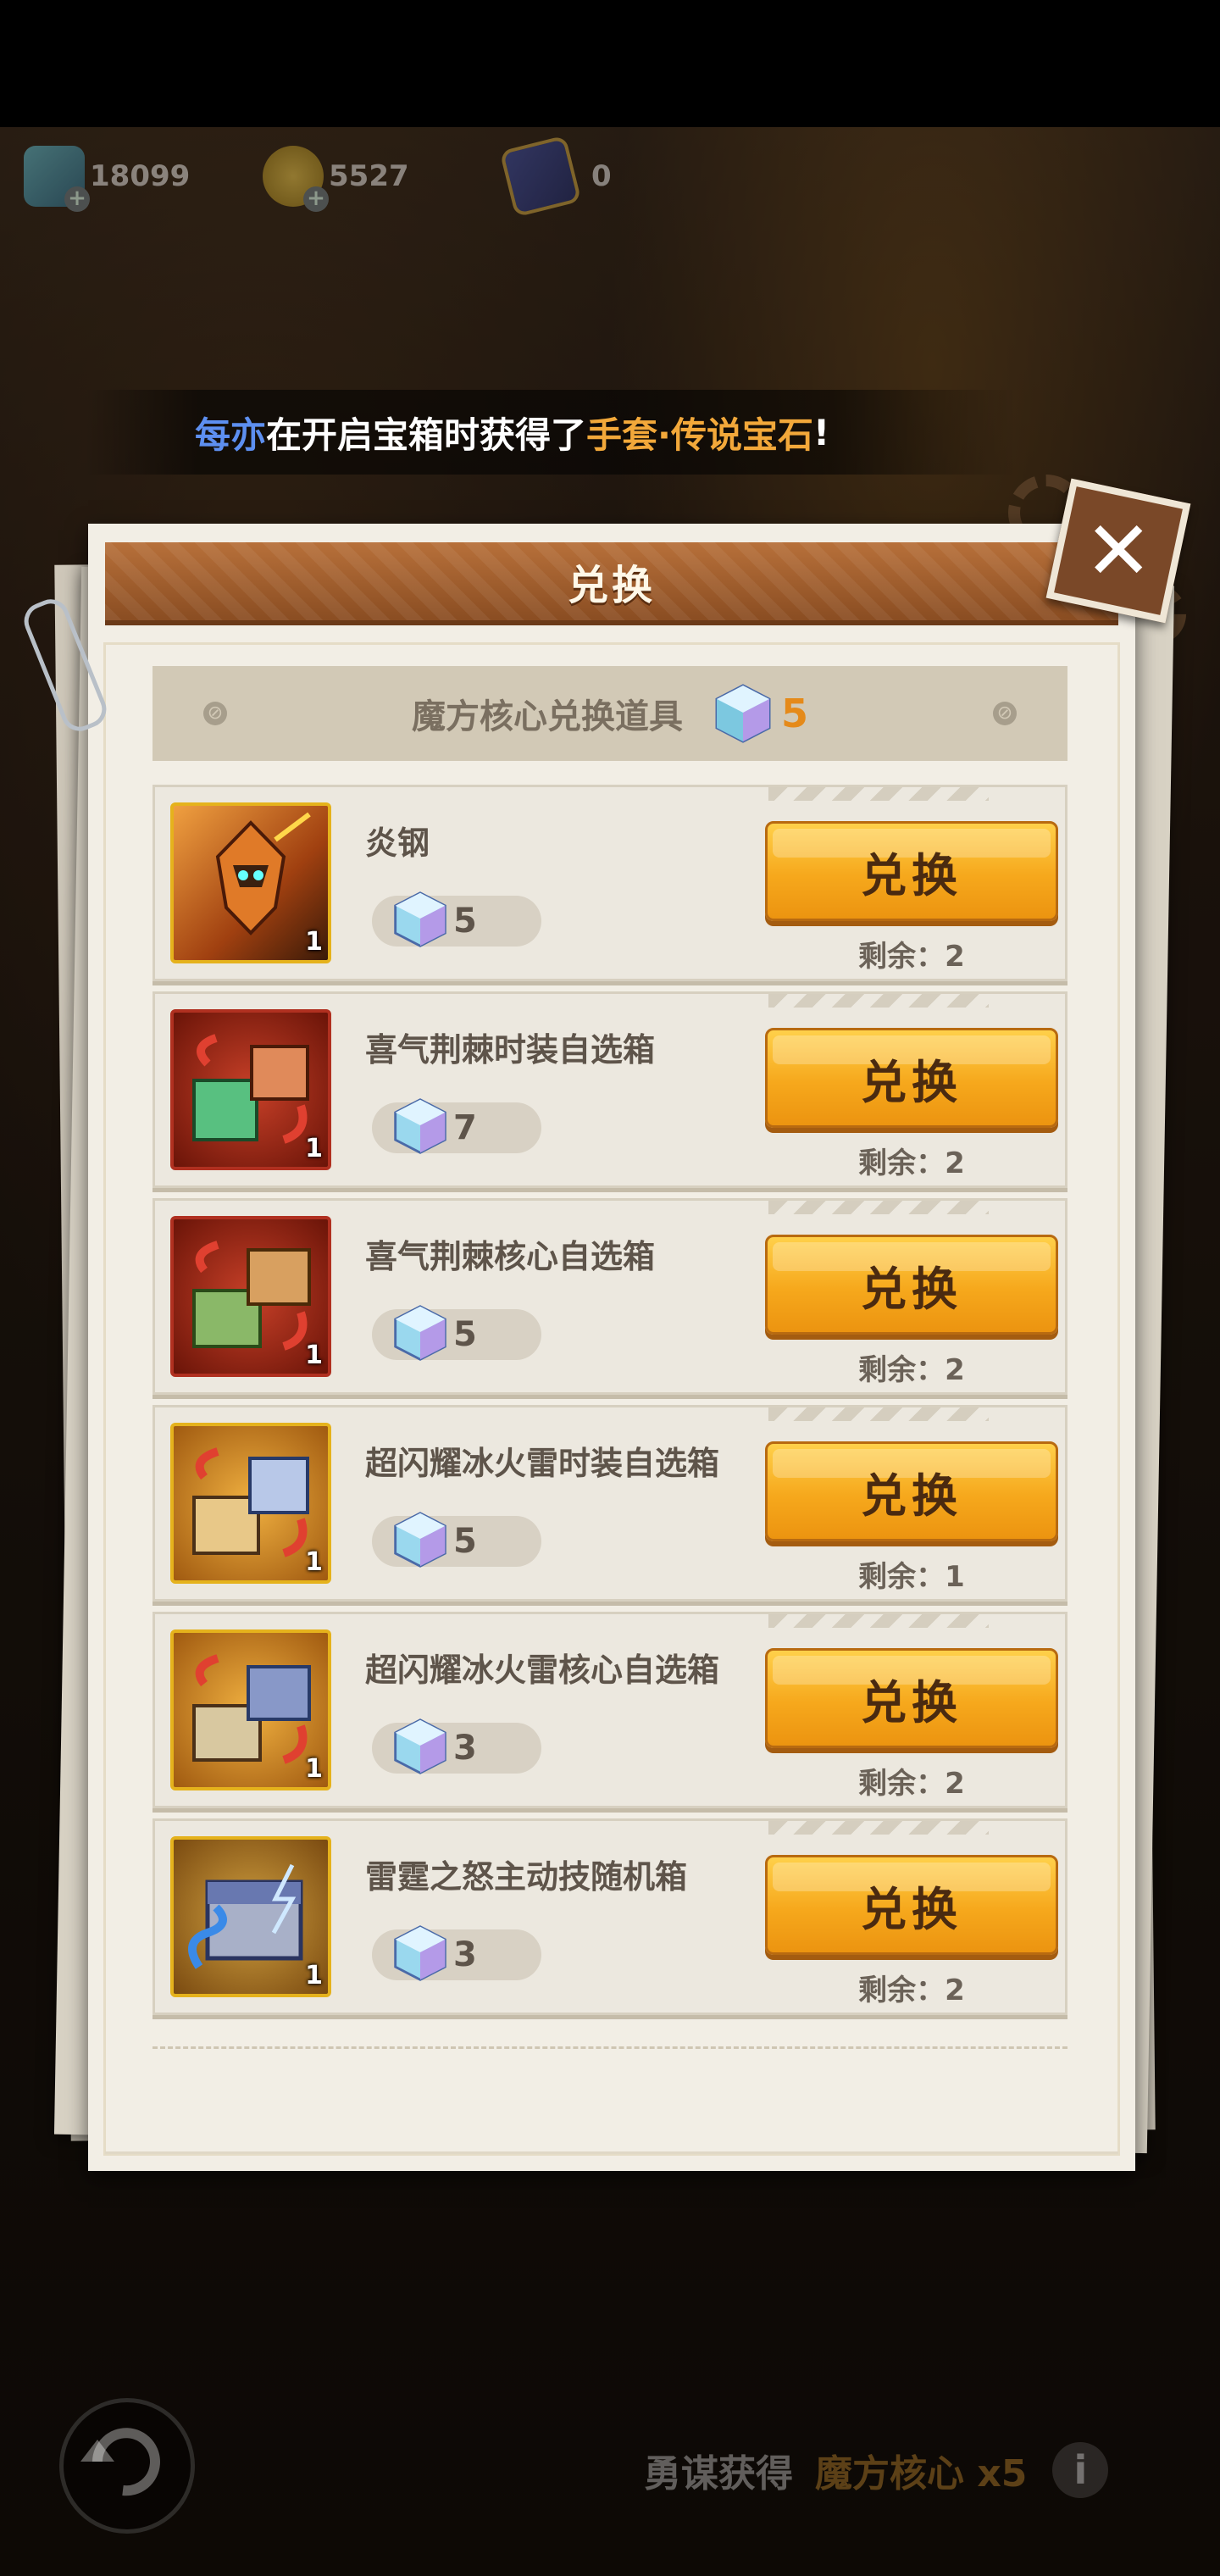 The width and height of the screenshot is (1220, 2576). I want to click on remaining-count: 剩余：1, so click(911, 1577).